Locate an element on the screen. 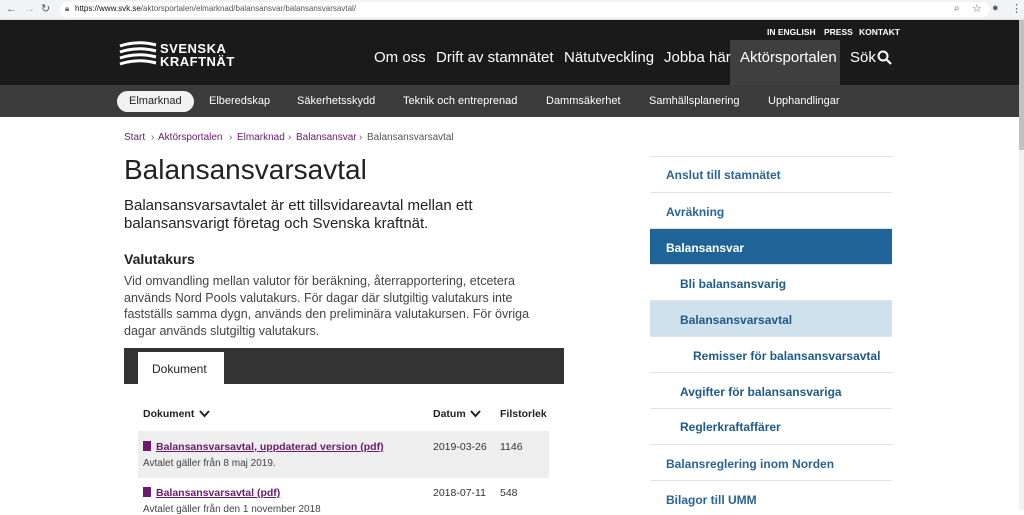 The width and height of the screenshot is (1024, 515). breadcrumb-aktorsportalen: Aktörsportalen is located at coordinates (190, 137).